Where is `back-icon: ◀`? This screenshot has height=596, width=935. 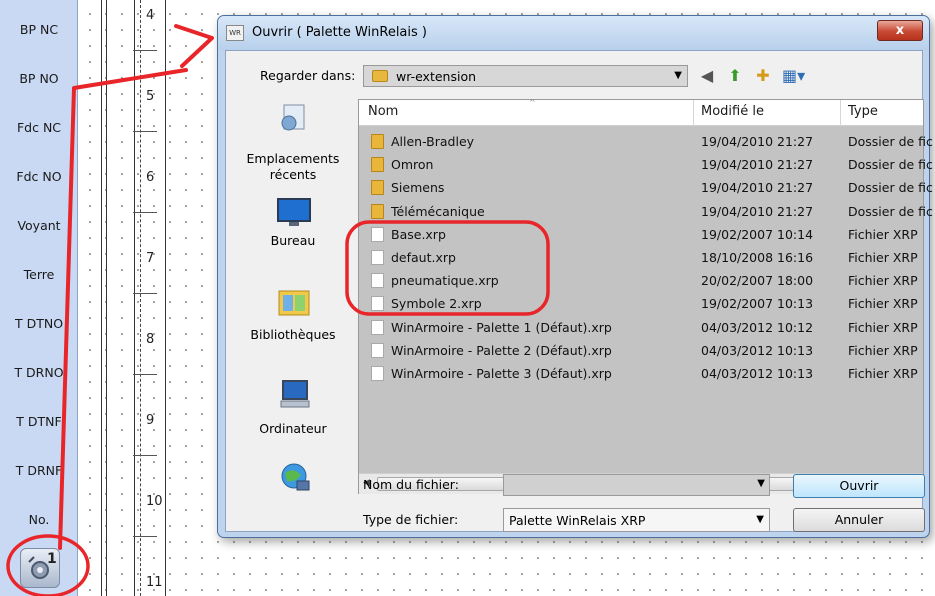 back-icon: ◀ is located at coordinates (707, 76).